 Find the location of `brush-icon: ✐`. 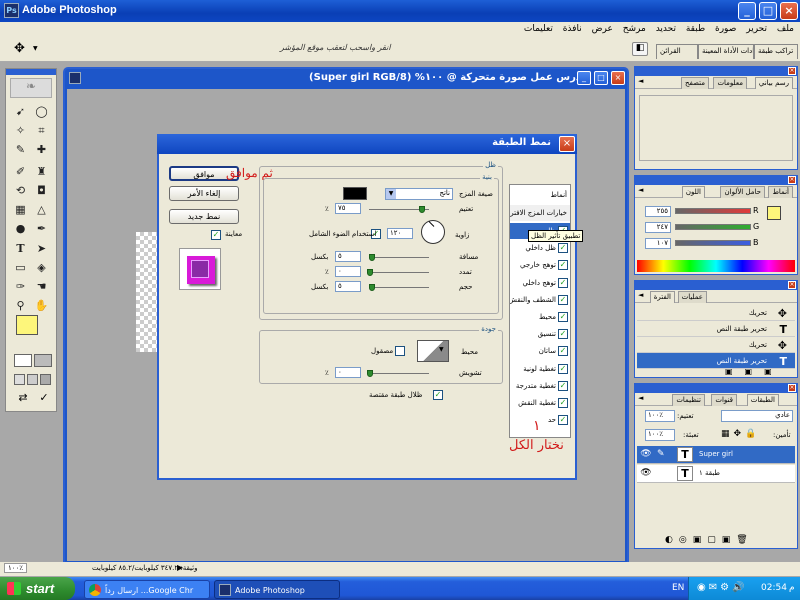

brush-icon: ✐ is located at coordinates (20, 171).